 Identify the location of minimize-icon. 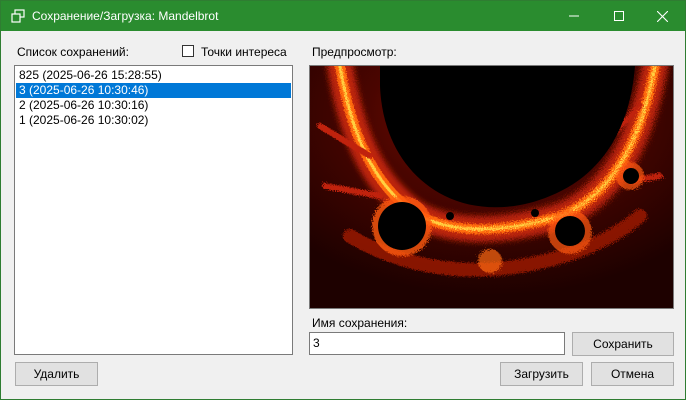
(574, 16).